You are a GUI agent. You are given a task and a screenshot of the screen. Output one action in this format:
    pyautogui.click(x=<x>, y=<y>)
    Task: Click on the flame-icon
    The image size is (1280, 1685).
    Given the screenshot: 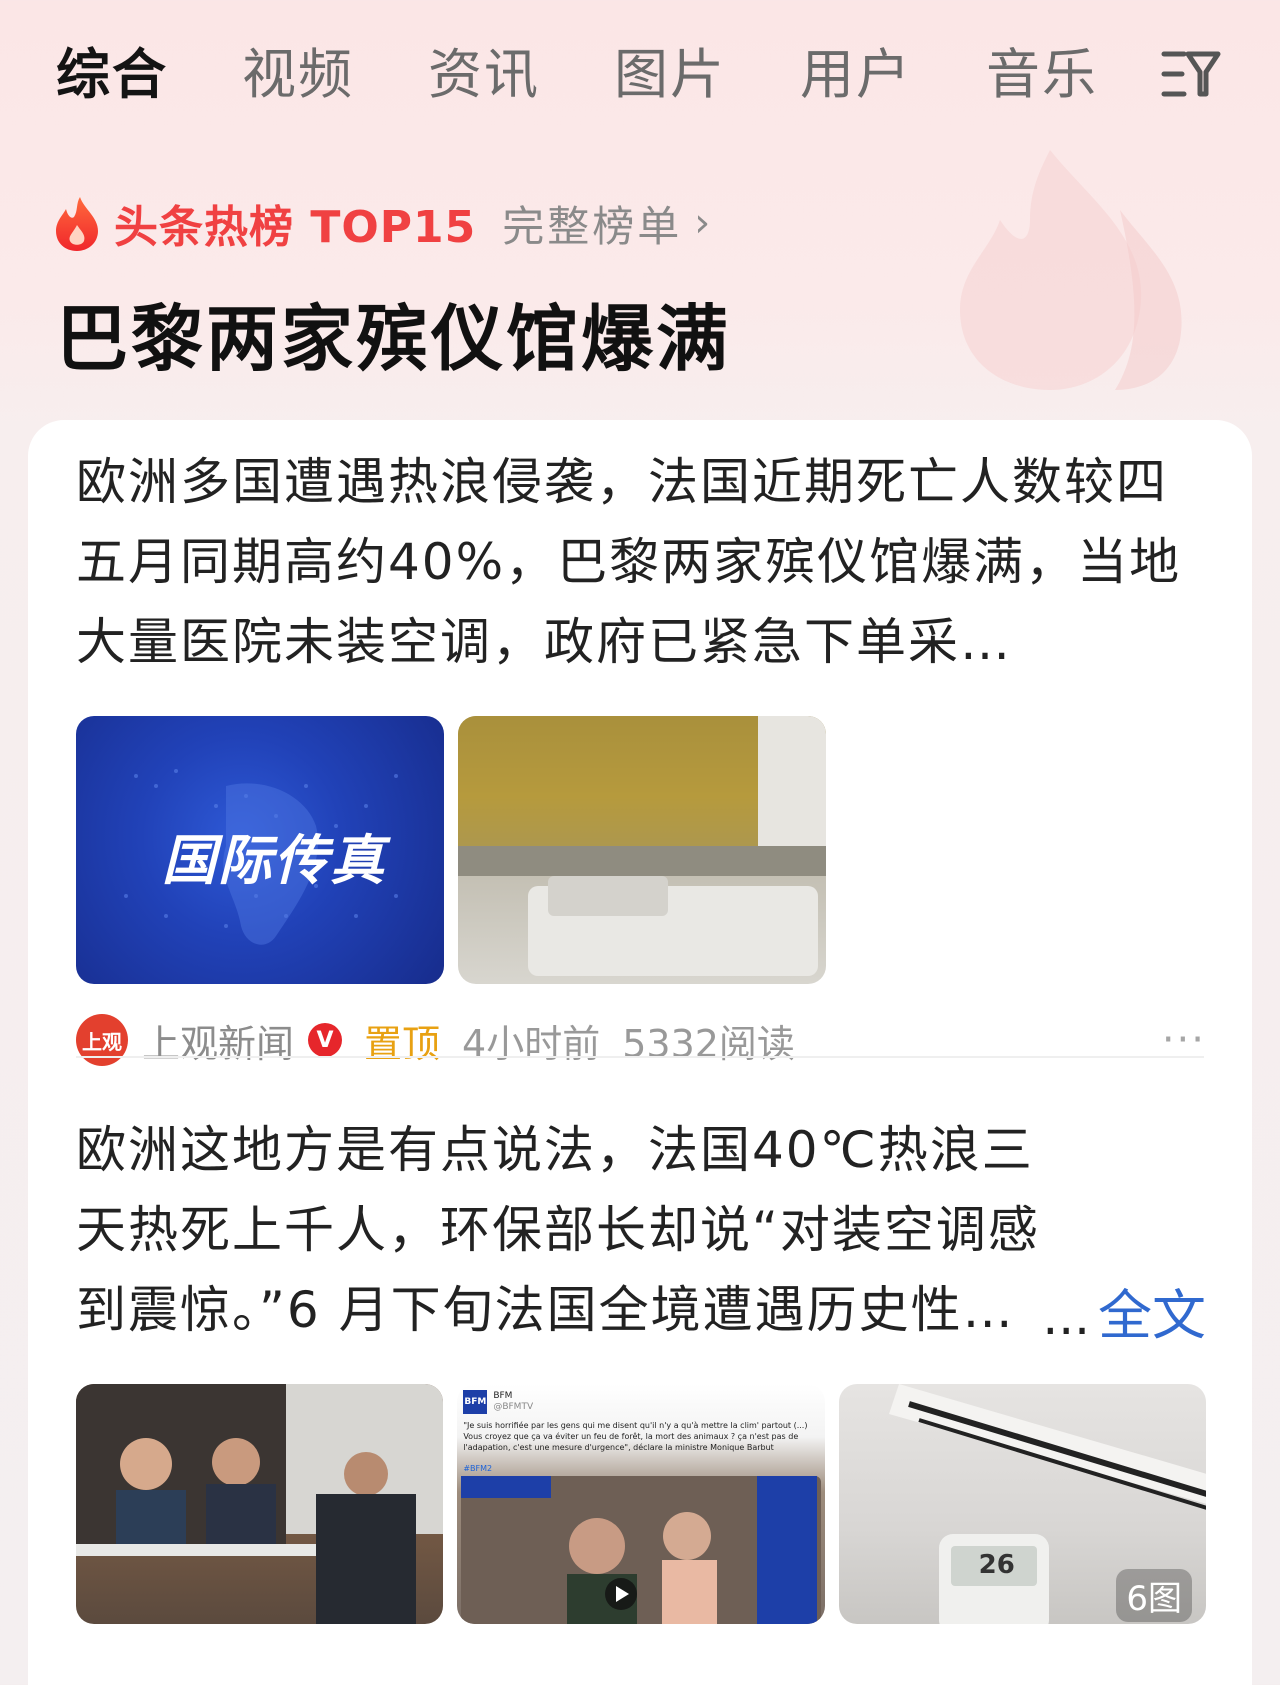 What is the action you would take?
    pyautogui.click(x=77, y=224)
    